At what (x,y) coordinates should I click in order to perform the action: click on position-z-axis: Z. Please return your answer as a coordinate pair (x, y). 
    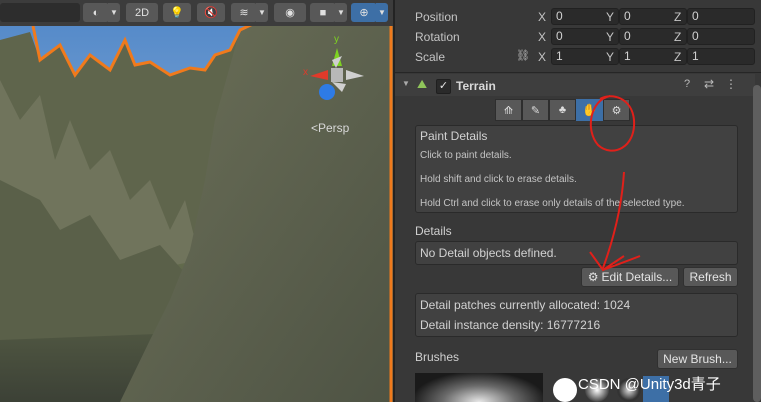
    Looking at the image, I should click on (678, 17).